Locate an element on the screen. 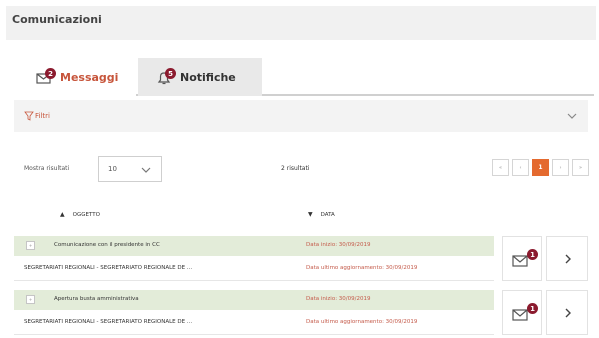  next-page-button: › is located at coordinates (560, 167).